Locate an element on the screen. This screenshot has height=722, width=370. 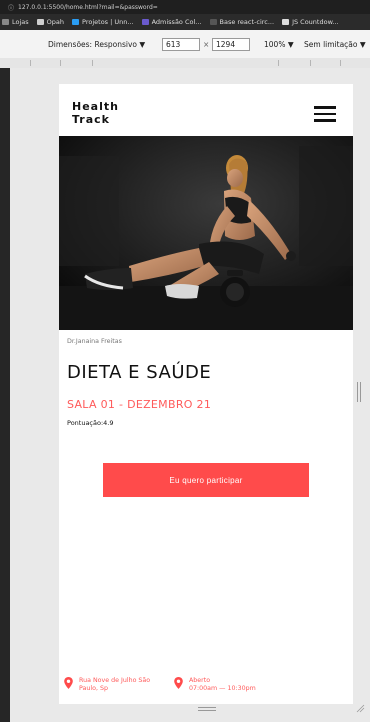
address-line-1: Rua Nove de Julho São is located at coordinates (115, 680).